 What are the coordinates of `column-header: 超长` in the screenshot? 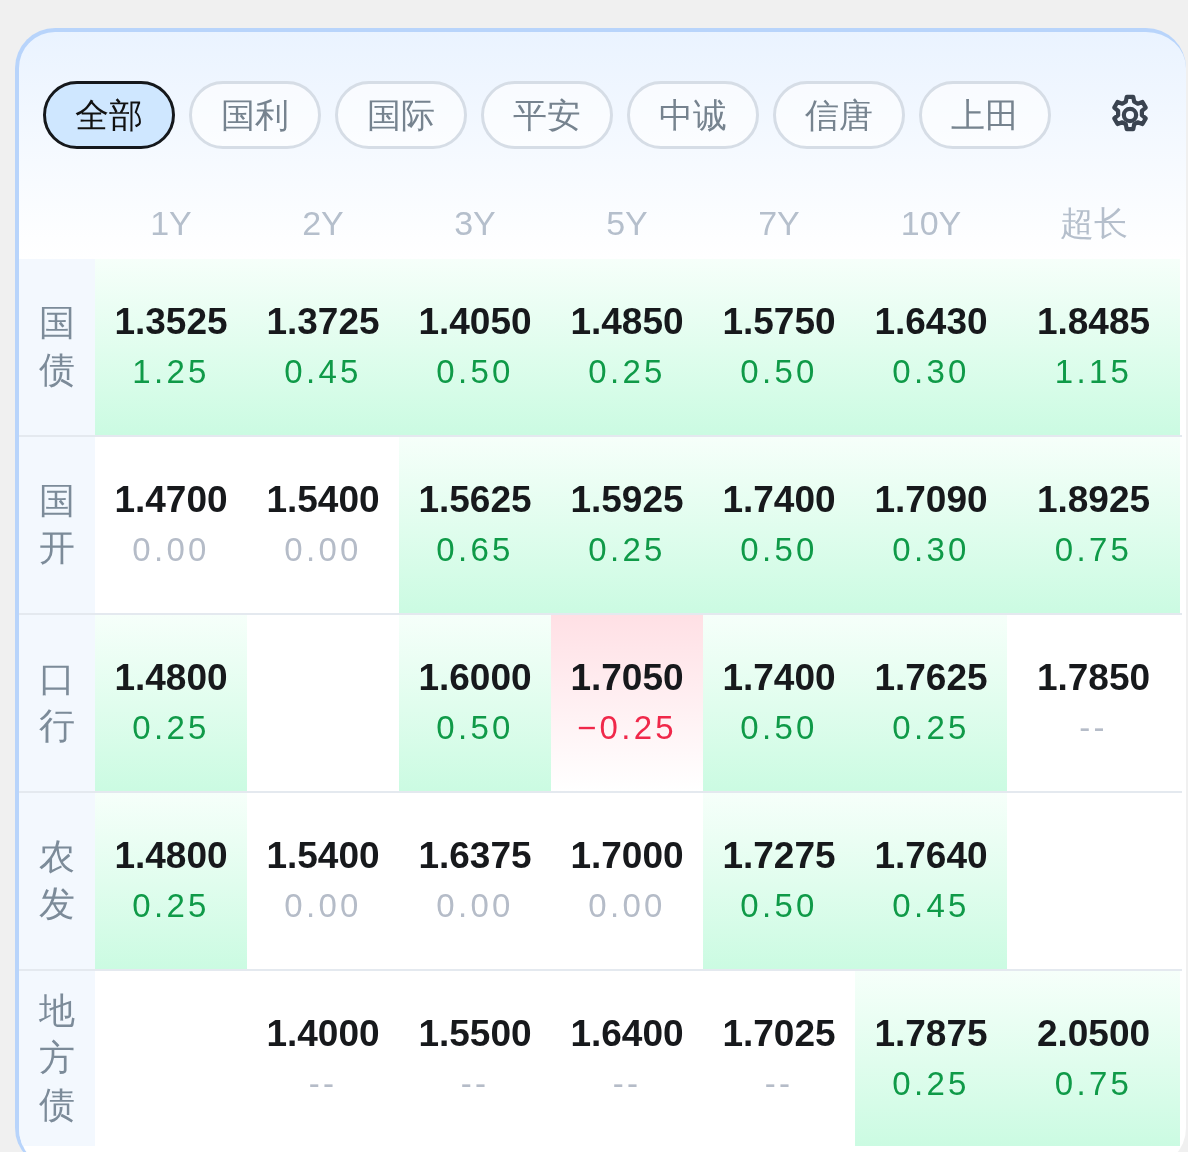 It's located at (1093, 223).